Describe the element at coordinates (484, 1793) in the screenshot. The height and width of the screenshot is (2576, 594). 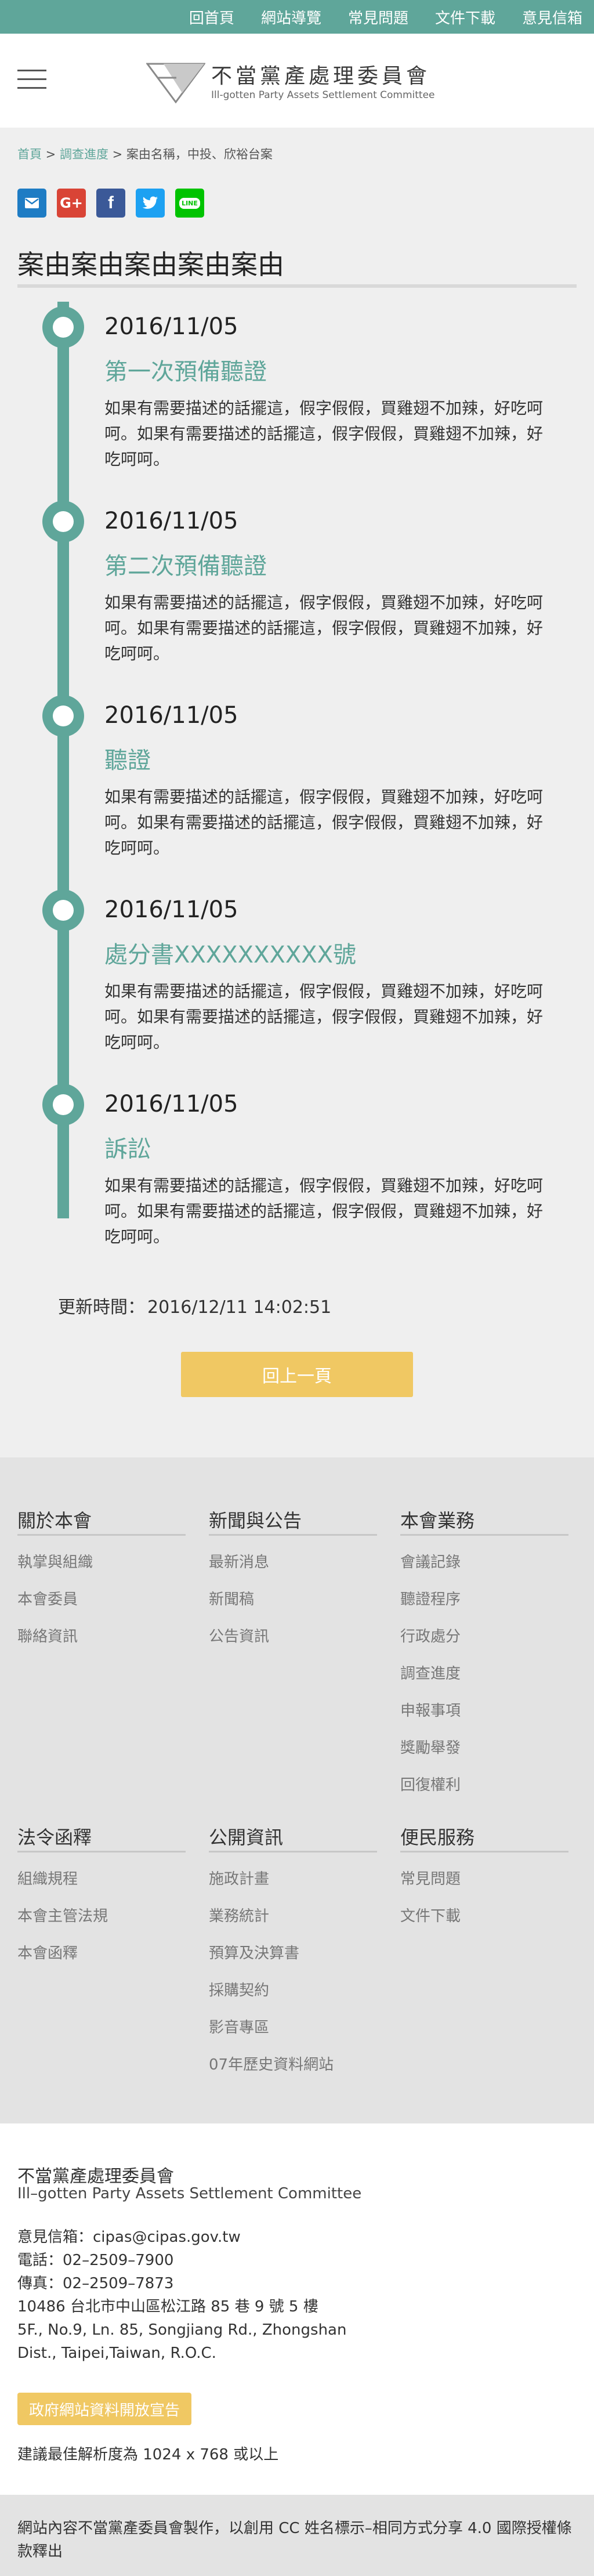
I see `sitemap-link: 回復權利` at that location.